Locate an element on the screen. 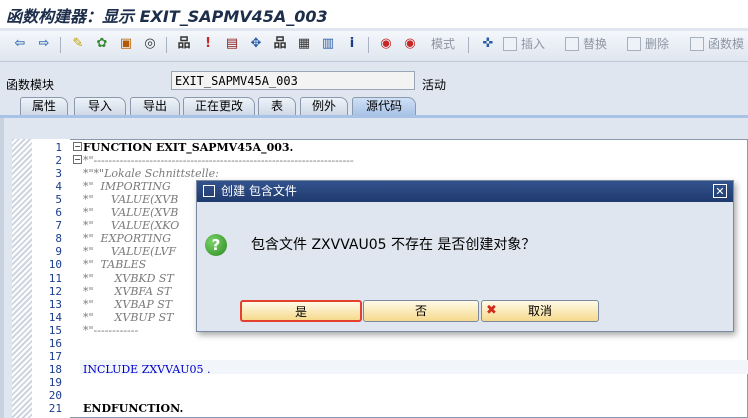  tab-strip: 属性 导入 导出 正在更改 表 例外 源代码 is located at coordinates (374, 106).